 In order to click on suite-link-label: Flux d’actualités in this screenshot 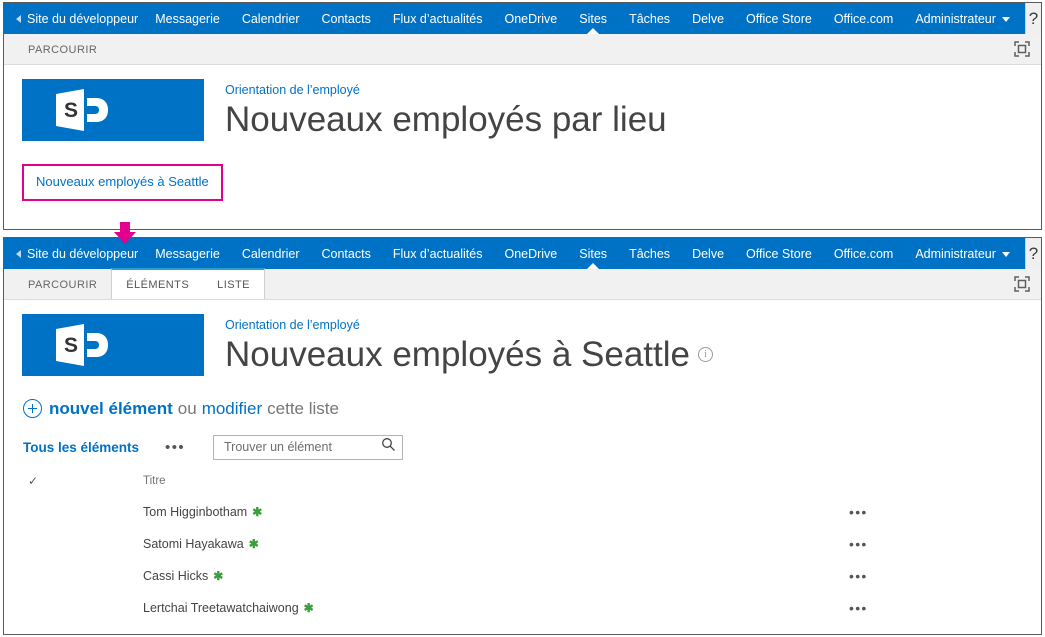, I will do `click(437, 18)`.